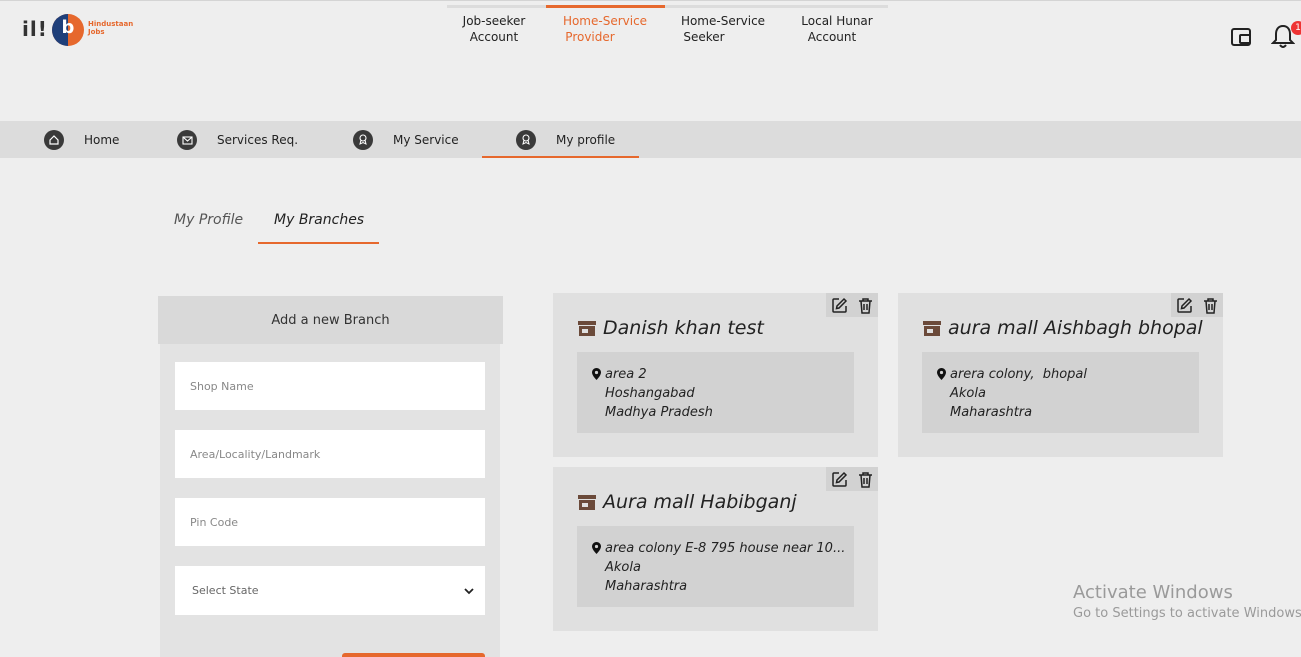  I want to click on nav-my-profile: My profile, so click(565, 139).